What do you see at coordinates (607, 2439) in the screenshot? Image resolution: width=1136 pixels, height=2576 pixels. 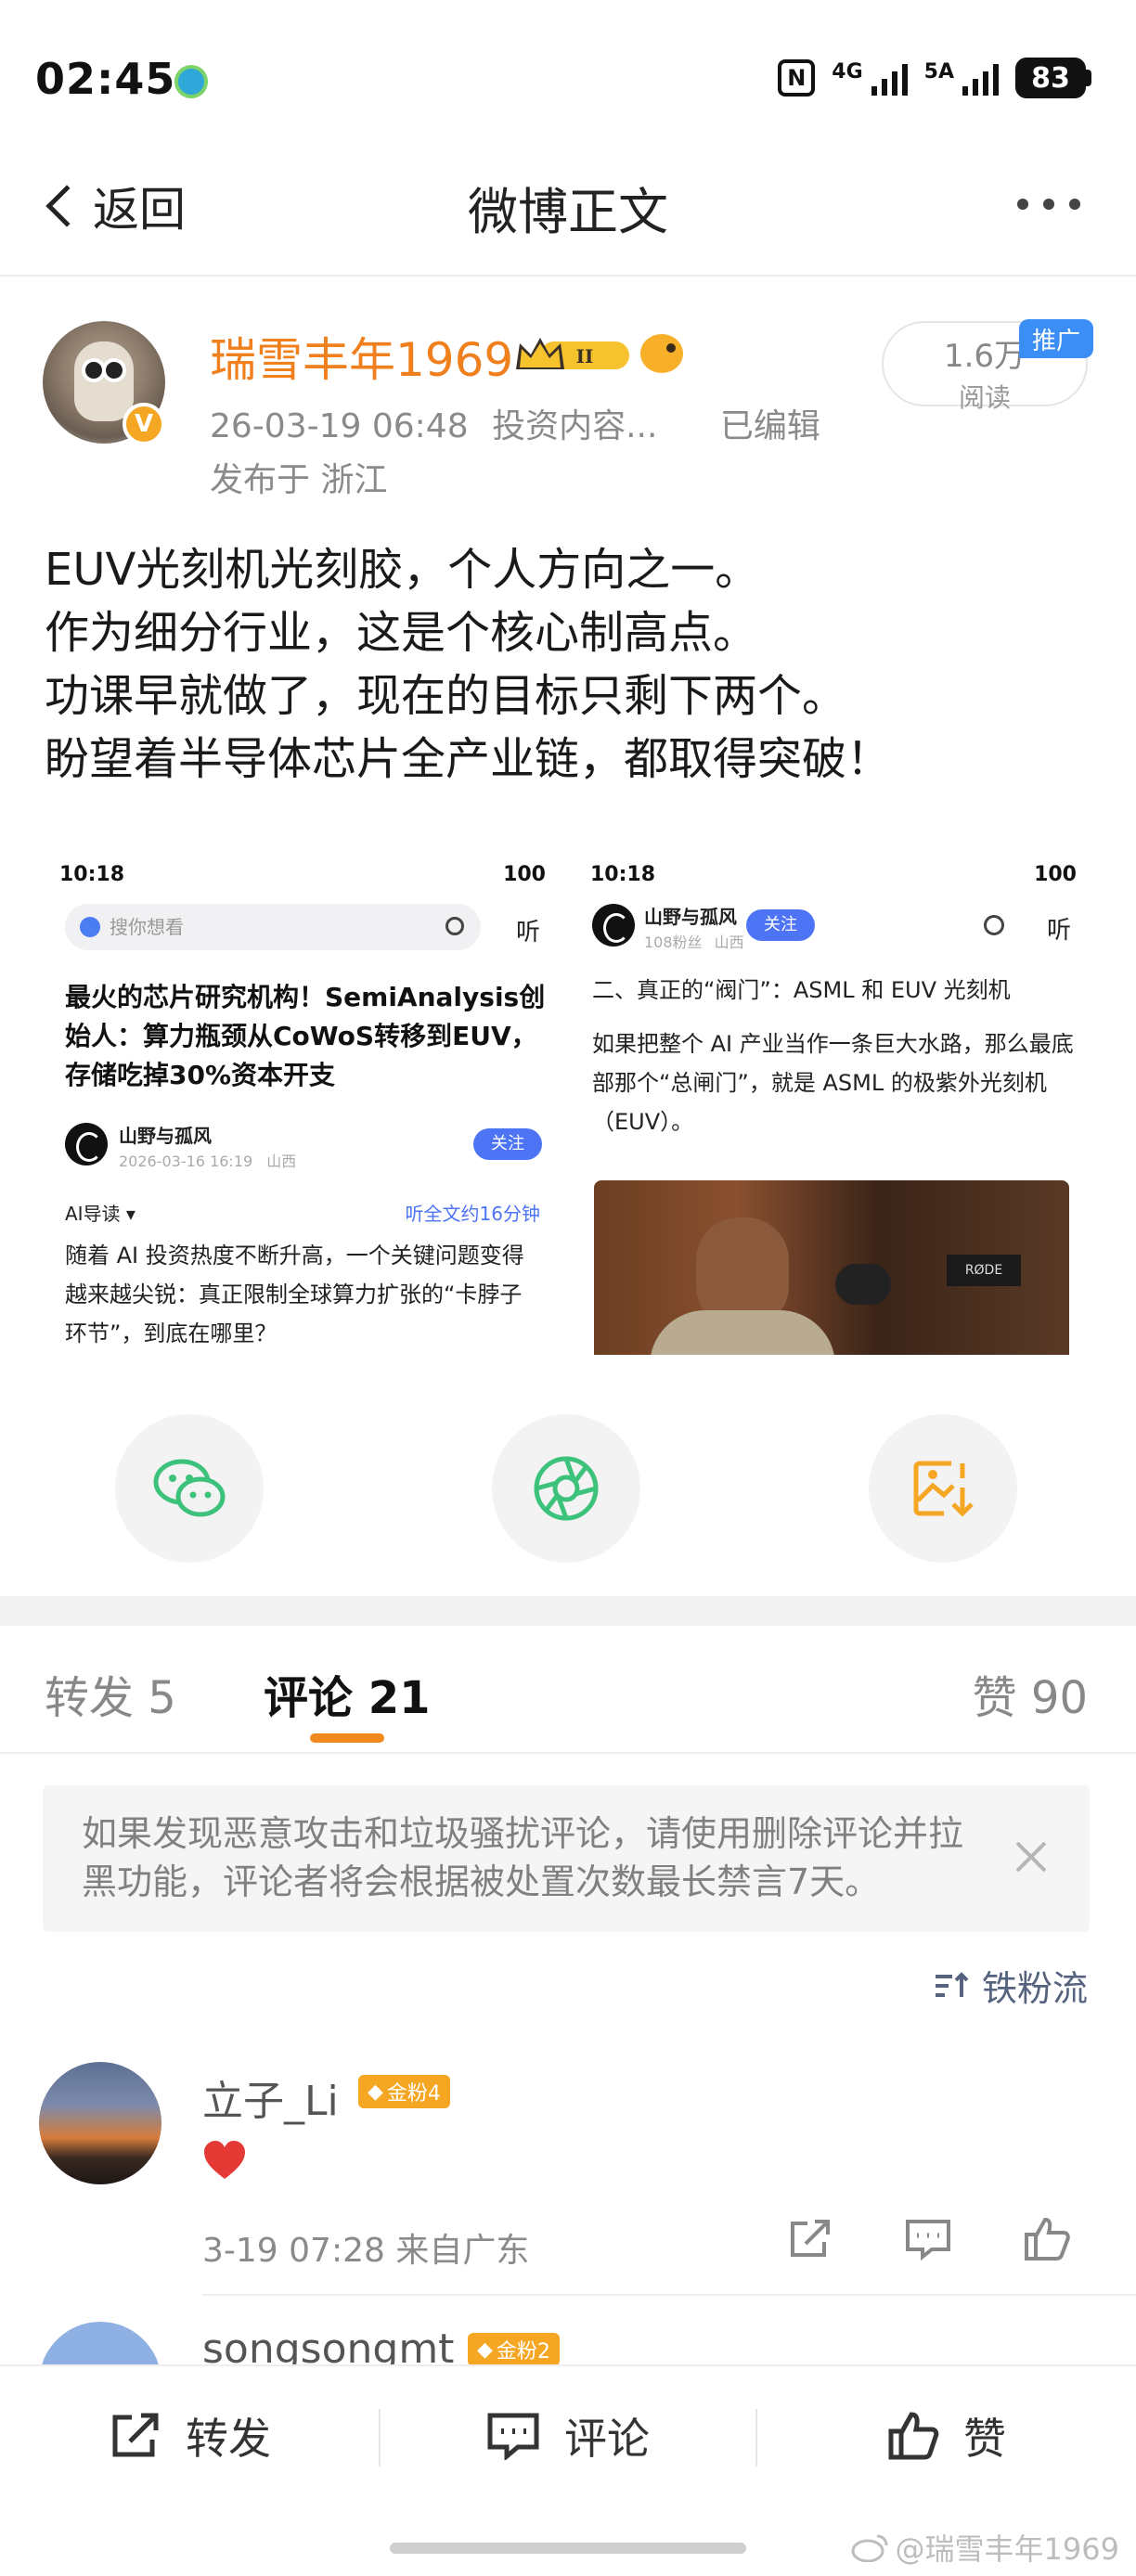 I see `comment-label: 评论` at bounding box center [607, 2439].